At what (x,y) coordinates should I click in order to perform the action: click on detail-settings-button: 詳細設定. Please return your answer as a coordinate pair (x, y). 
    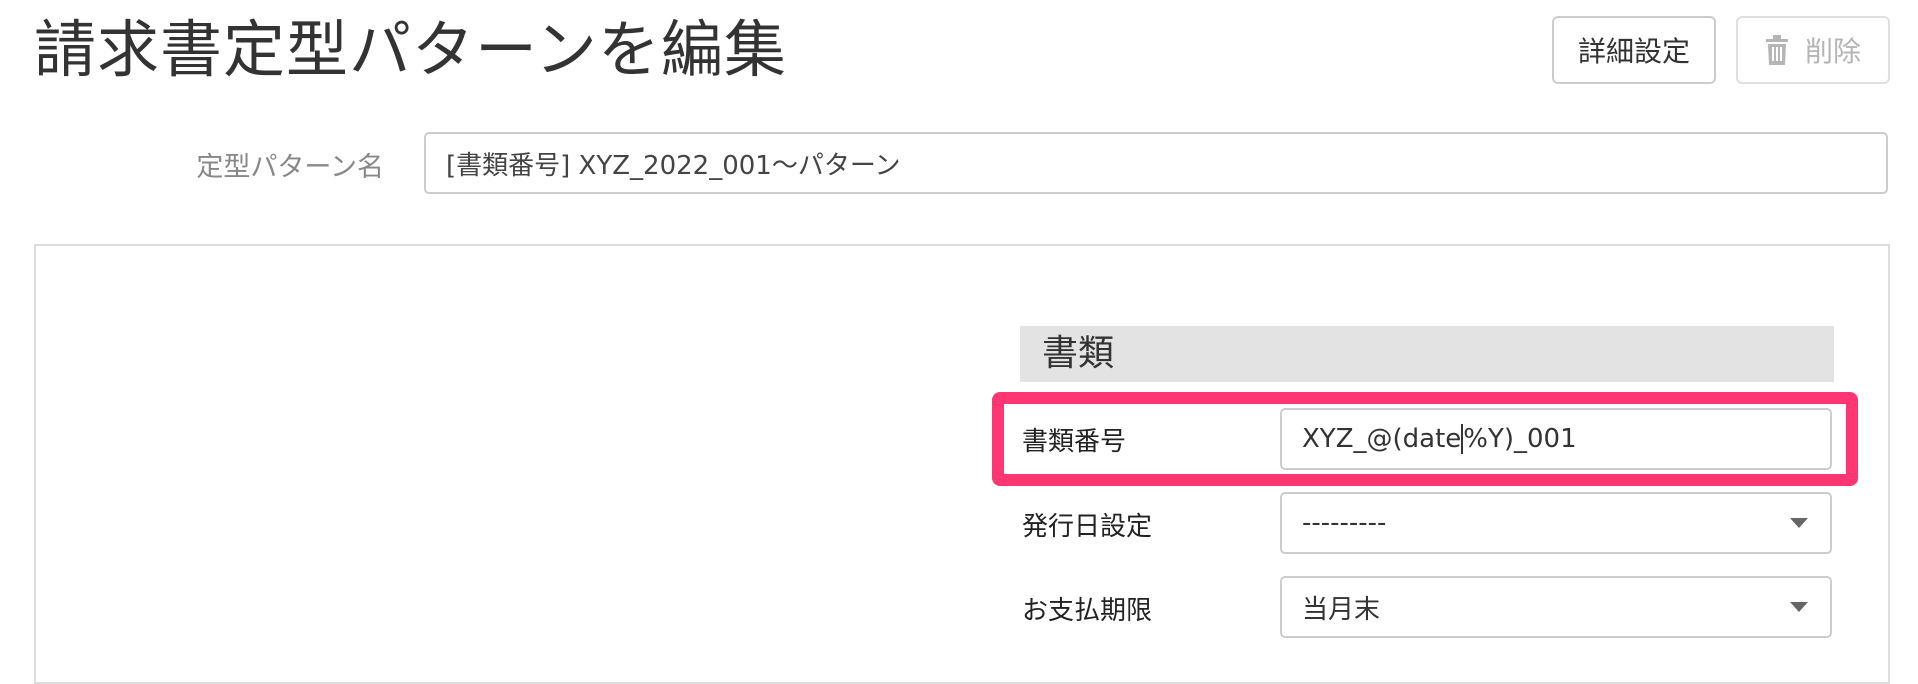
    Looking at the image, I should click on (1634, 50).